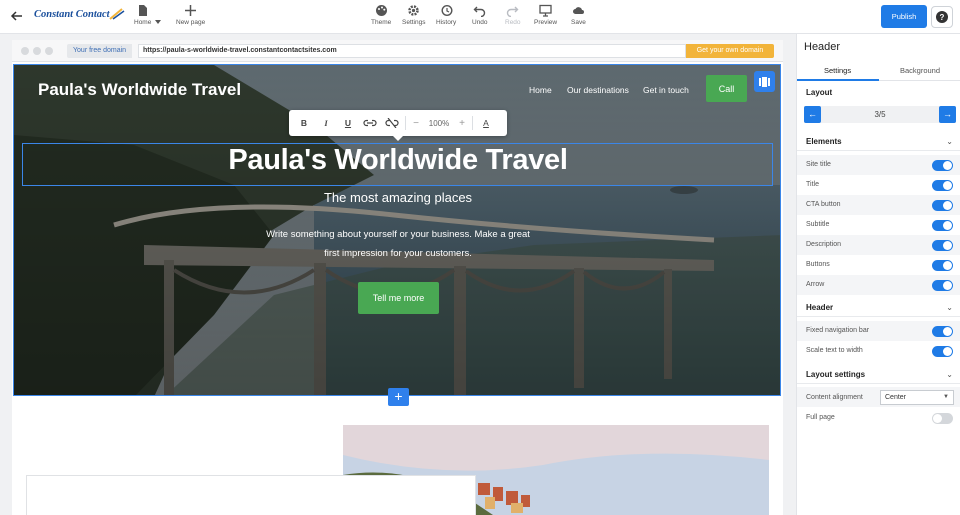 Image resolution: width=960 pixels, height=515 pixels. What do you see at coordinates (818, 224) in the screenshot?
I see `element-subtitle-label: Subtitle` at bounding box center [818, 224].